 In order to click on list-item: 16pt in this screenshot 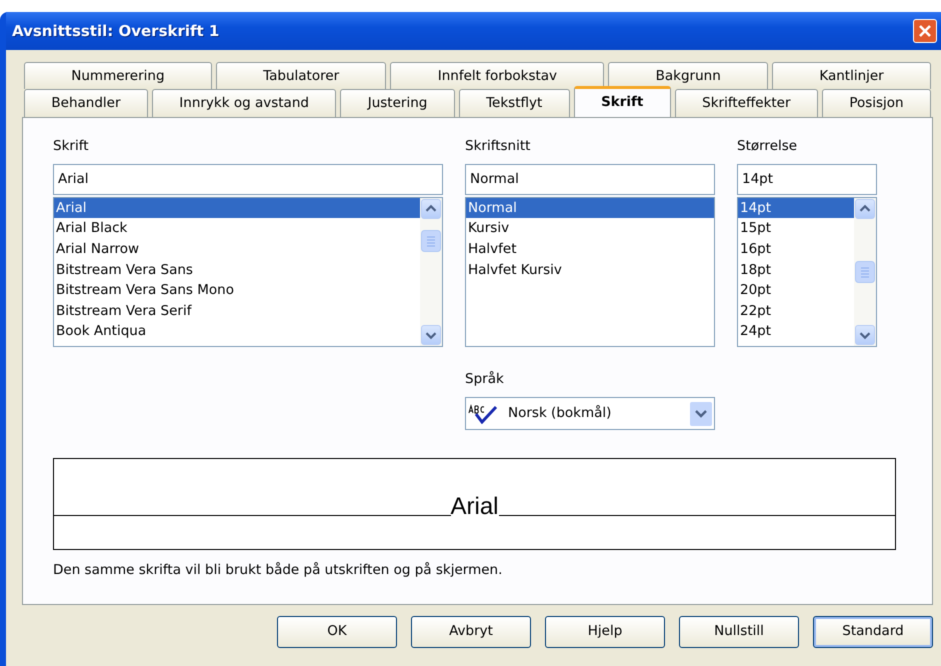, I will do `click(796, 249)`.